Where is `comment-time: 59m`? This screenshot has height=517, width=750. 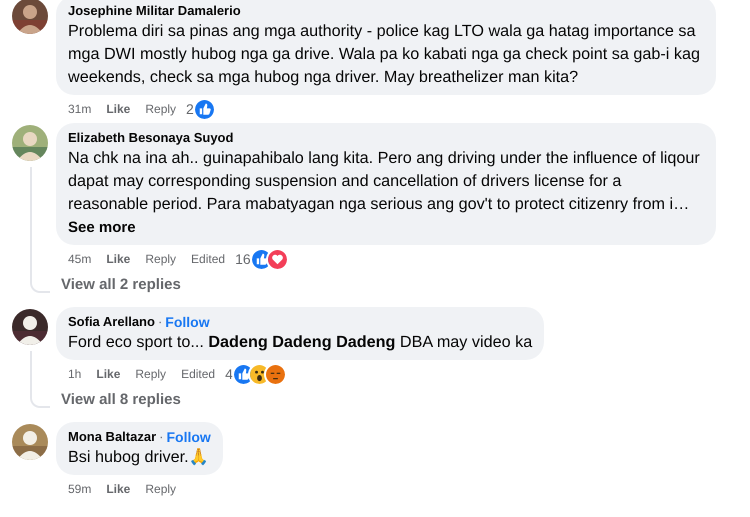
comment-time: 59m is located at coordinates (80, 489).